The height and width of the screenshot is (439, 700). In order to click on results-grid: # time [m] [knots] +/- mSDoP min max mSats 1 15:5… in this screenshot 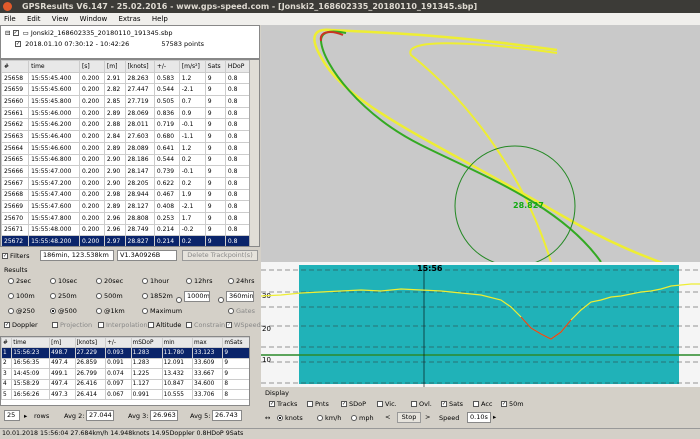, I will do `click(125, 371)`.